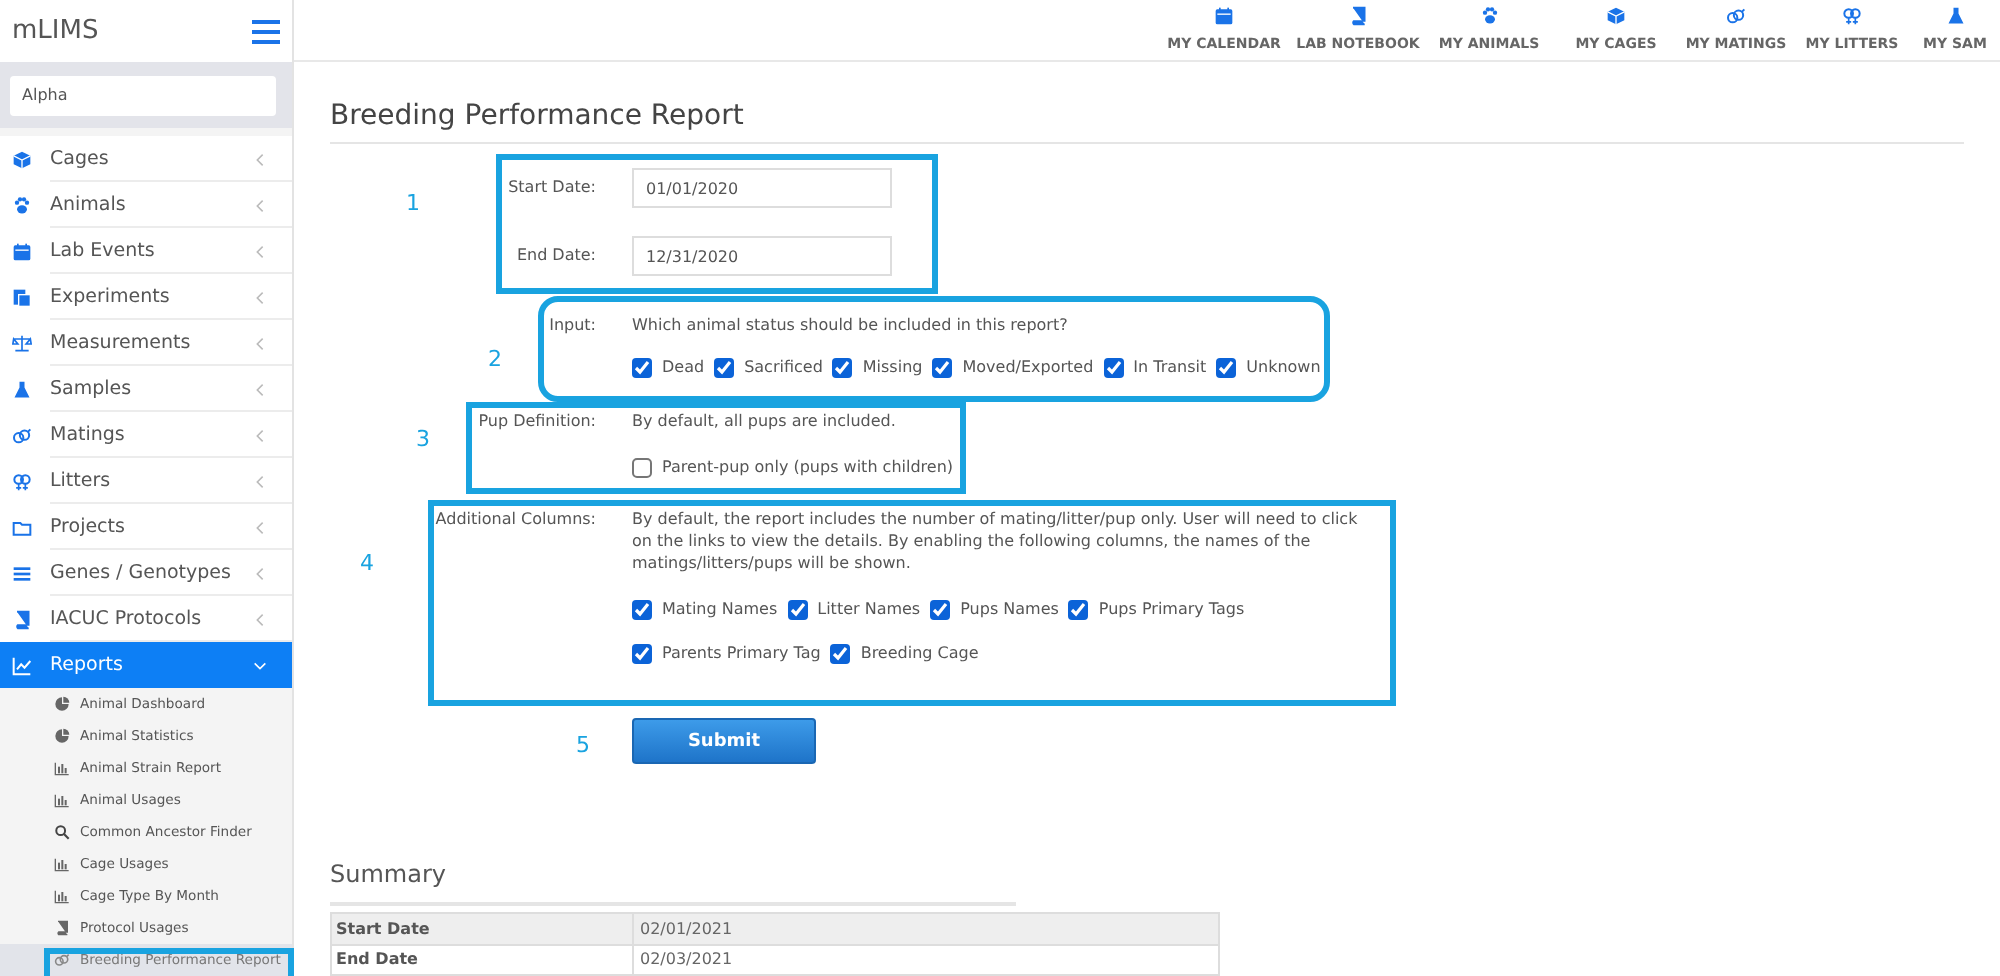  I want to click on checkbox-label: Pups Primary Tags, so click(1171, 610).